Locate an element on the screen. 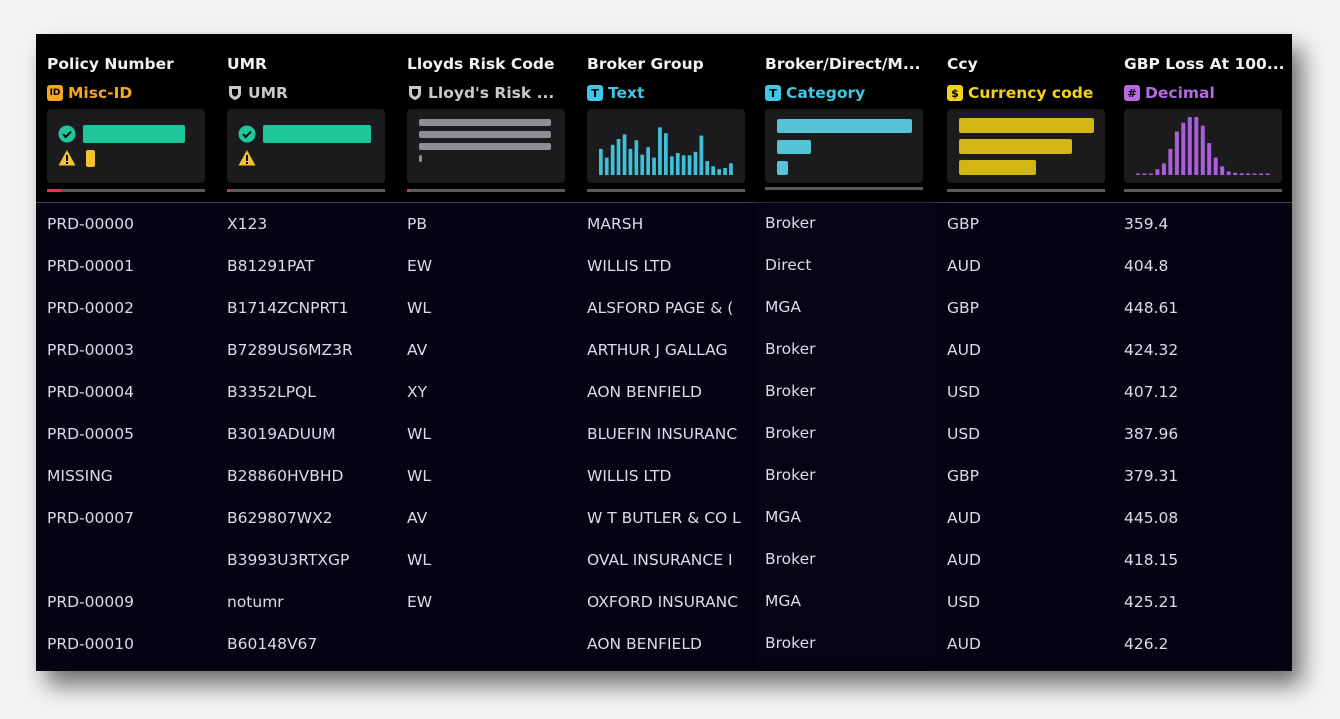 This screenshot has width=1340, height=719. table-cell: PRD-00001 is located at coordinates (131, 266).